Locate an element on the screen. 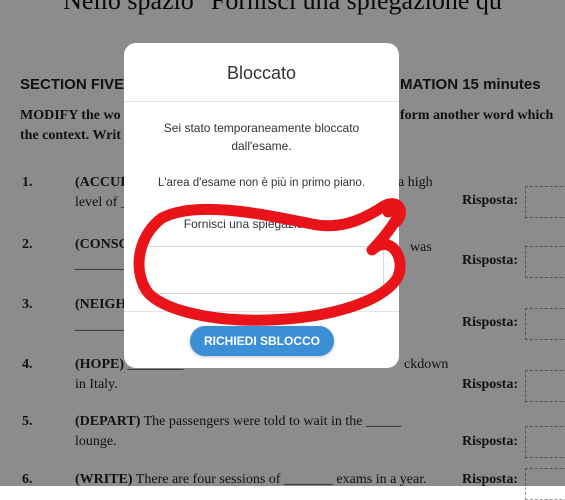 Image resolution: width=565 pixels, height=500 pixels. explanation-prompt: Fornisci una spiegazione qui. is located at coordinates (261, 224).